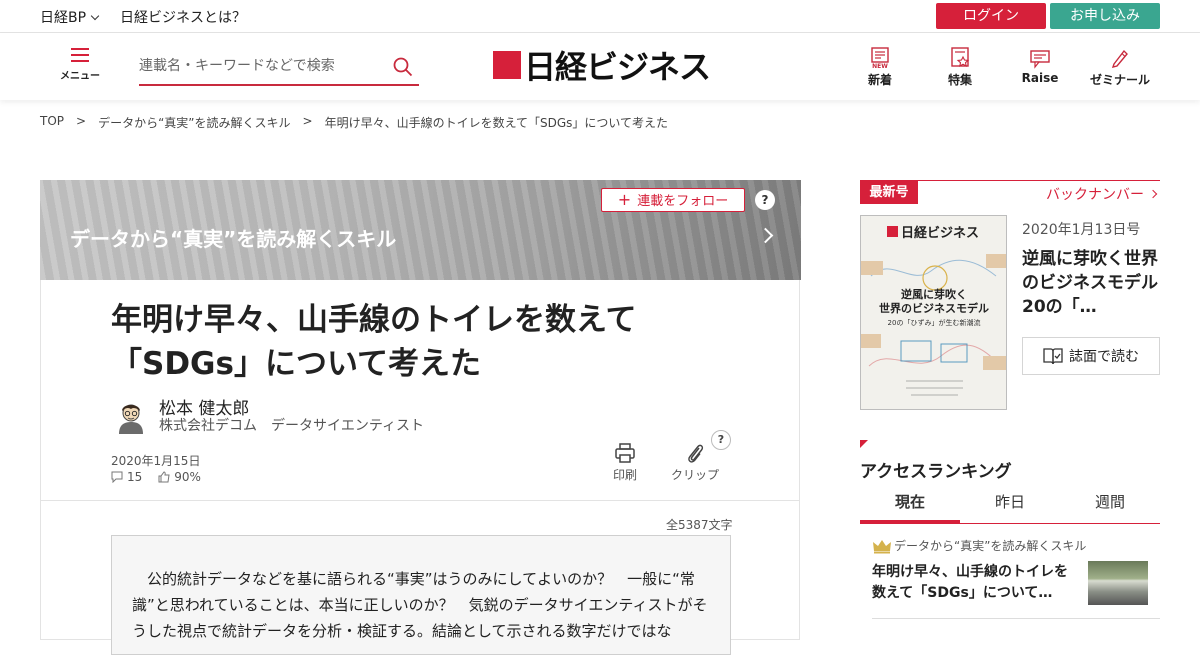 This screenshot has width=1200, height=655. I want to click on read-issue-button: 誌面で読む, so click(1091, 356).